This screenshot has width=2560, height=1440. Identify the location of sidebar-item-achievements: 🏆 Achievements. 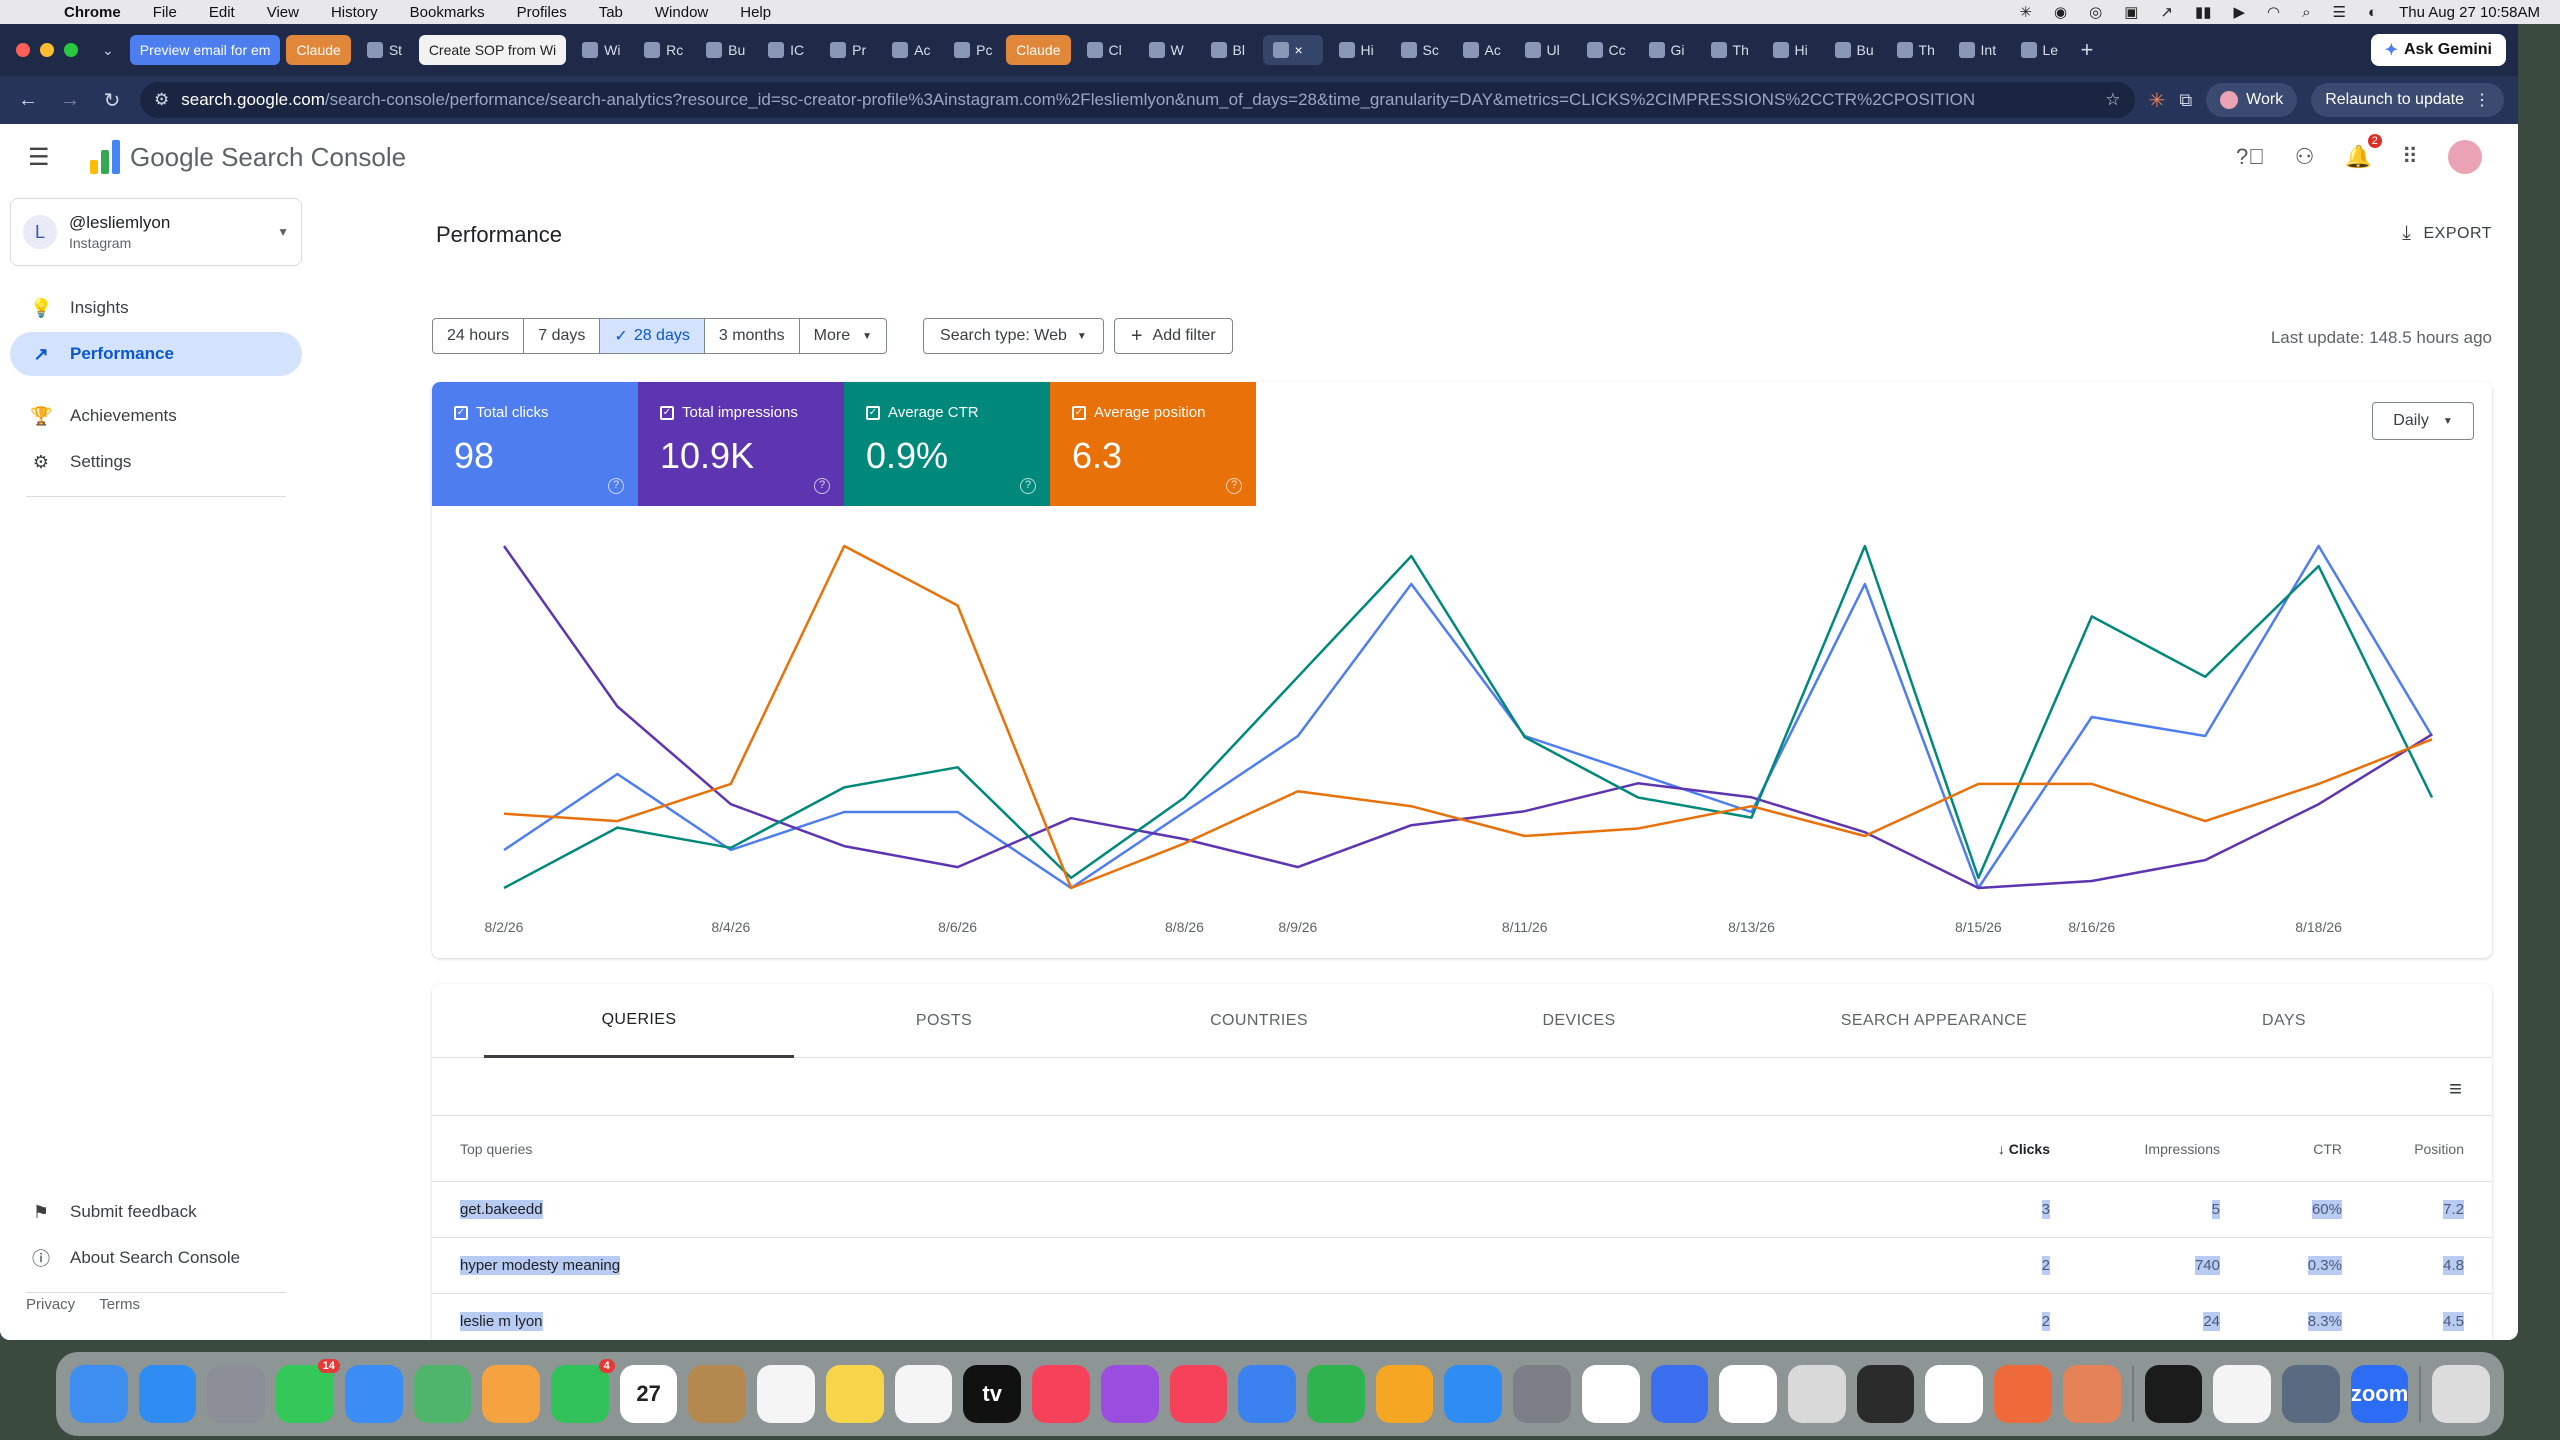
(156, 416).